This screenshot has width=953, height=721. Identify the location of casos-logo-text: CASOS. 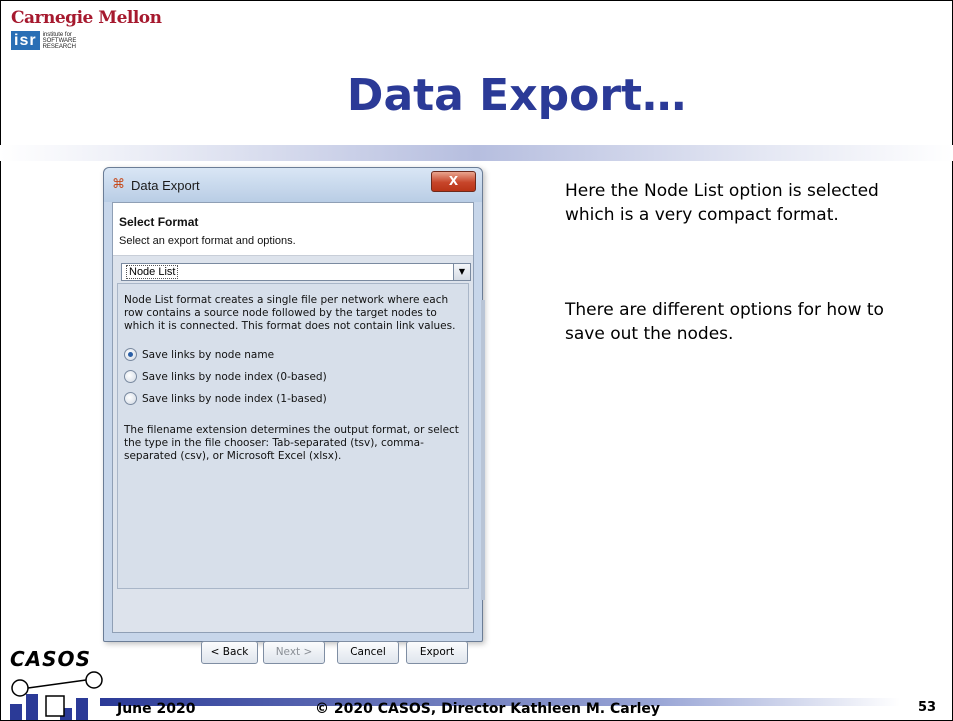
(50, 659).